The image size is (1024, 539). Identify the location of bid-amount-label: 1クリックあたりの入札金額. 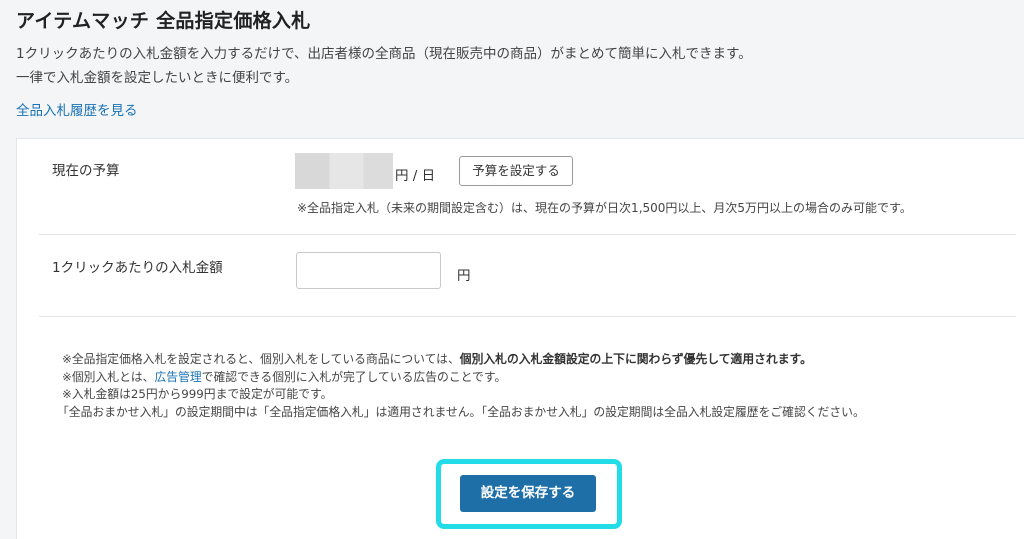
(137, 268).